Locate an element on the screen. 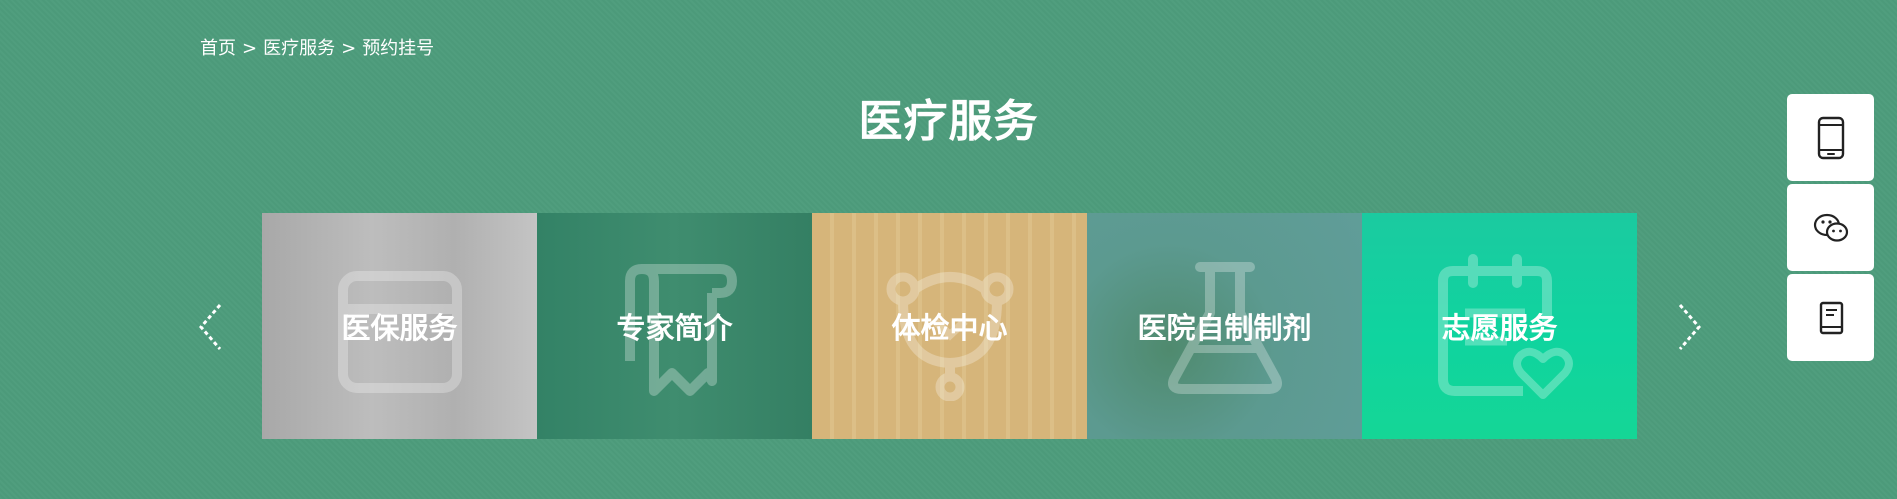  service-card-volunteer: 志愿服务 is located at coordinates (1499, 326).